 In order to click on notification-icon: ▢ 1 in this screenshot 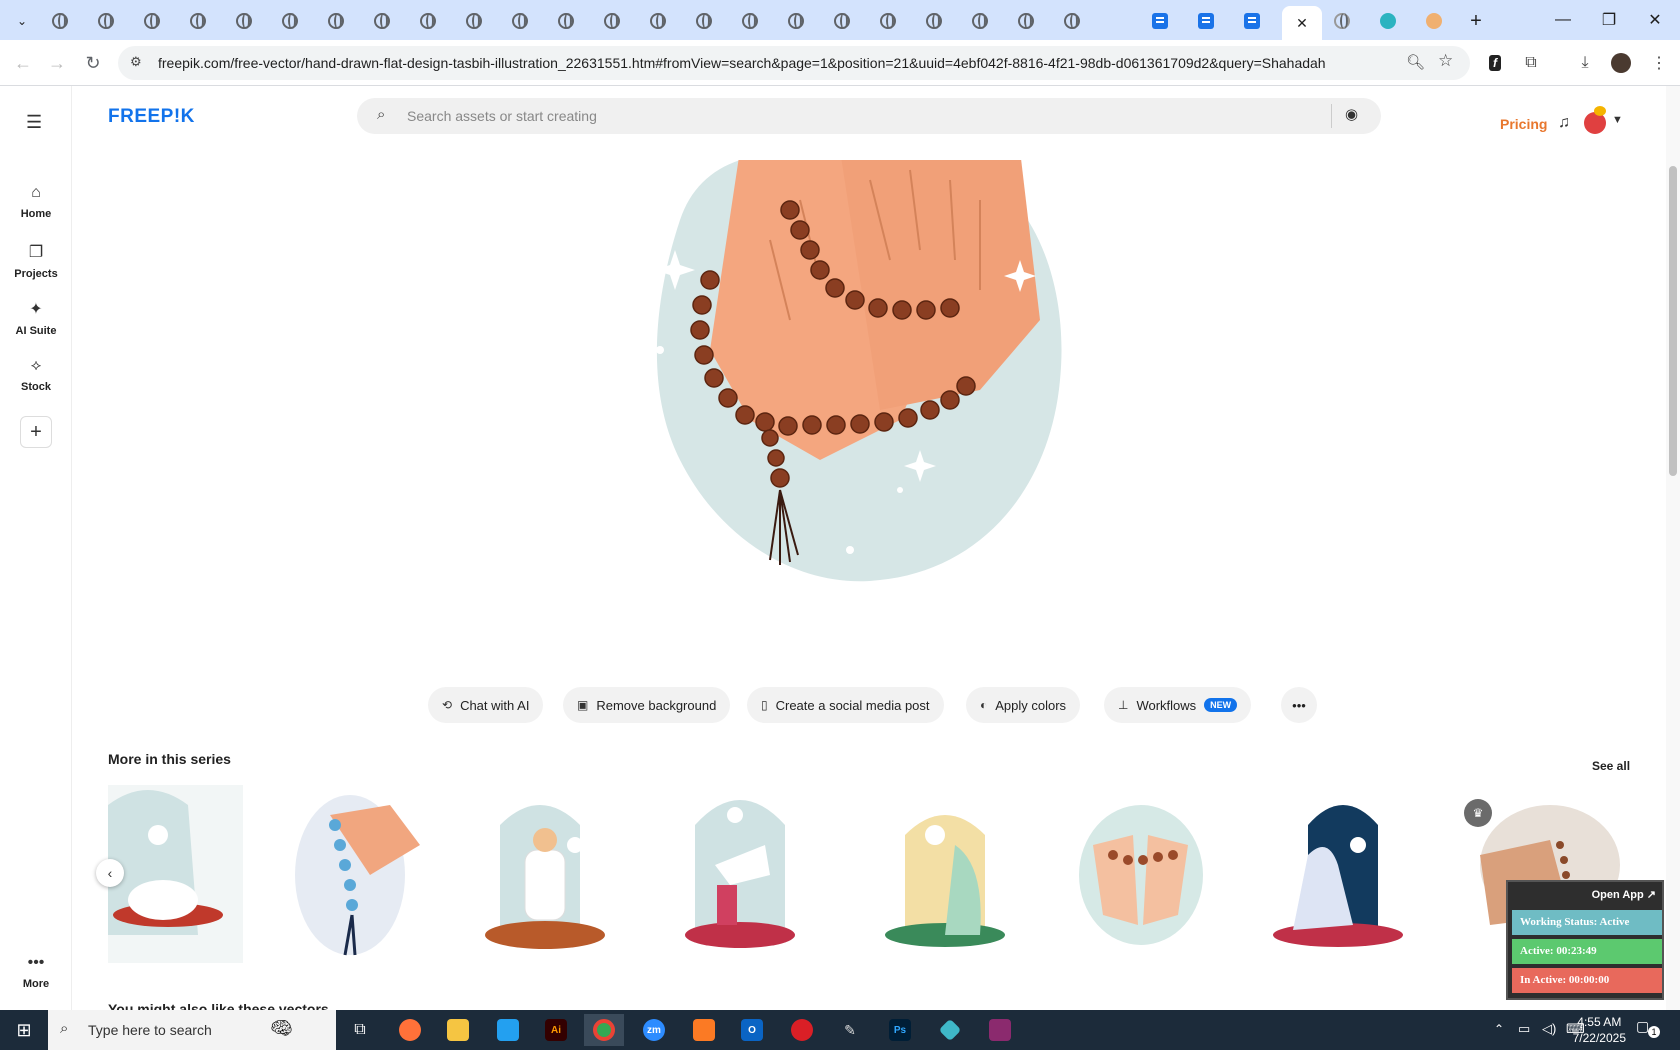, I will do `click(1648, 1029)`.